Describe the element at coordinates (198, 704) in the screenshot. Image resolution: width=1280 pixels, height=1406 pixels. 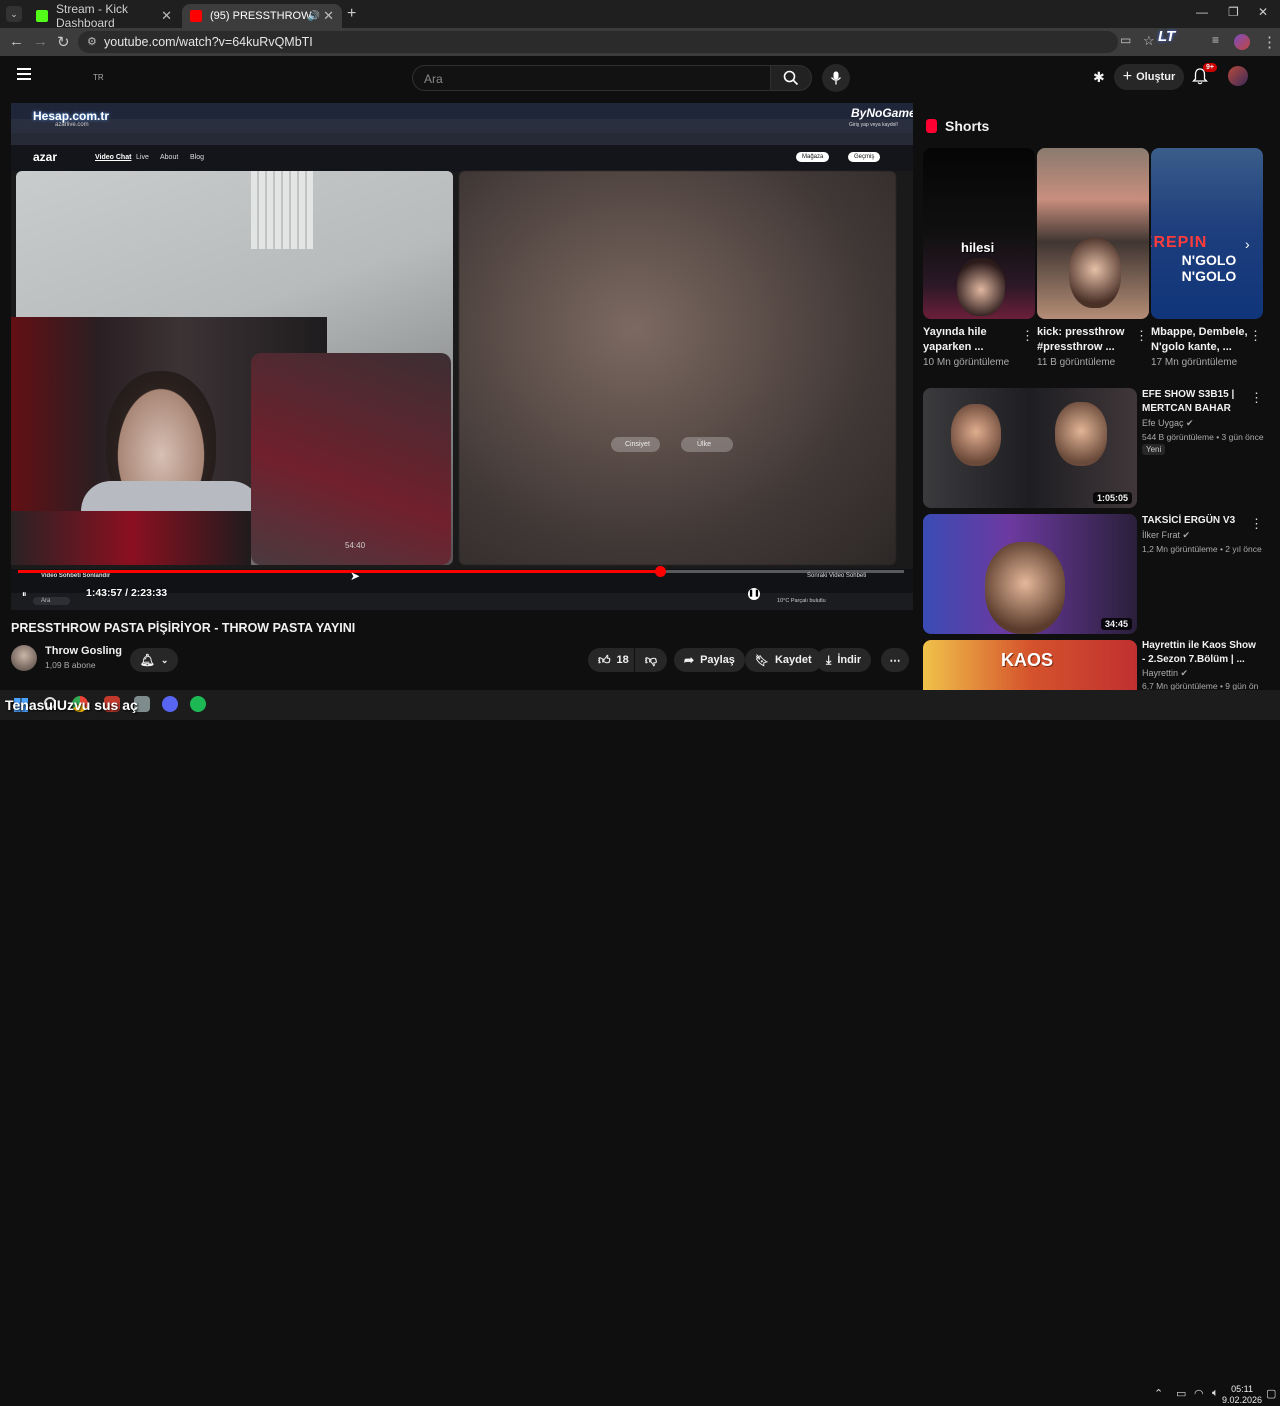
I see `spotify-icon` at that location.